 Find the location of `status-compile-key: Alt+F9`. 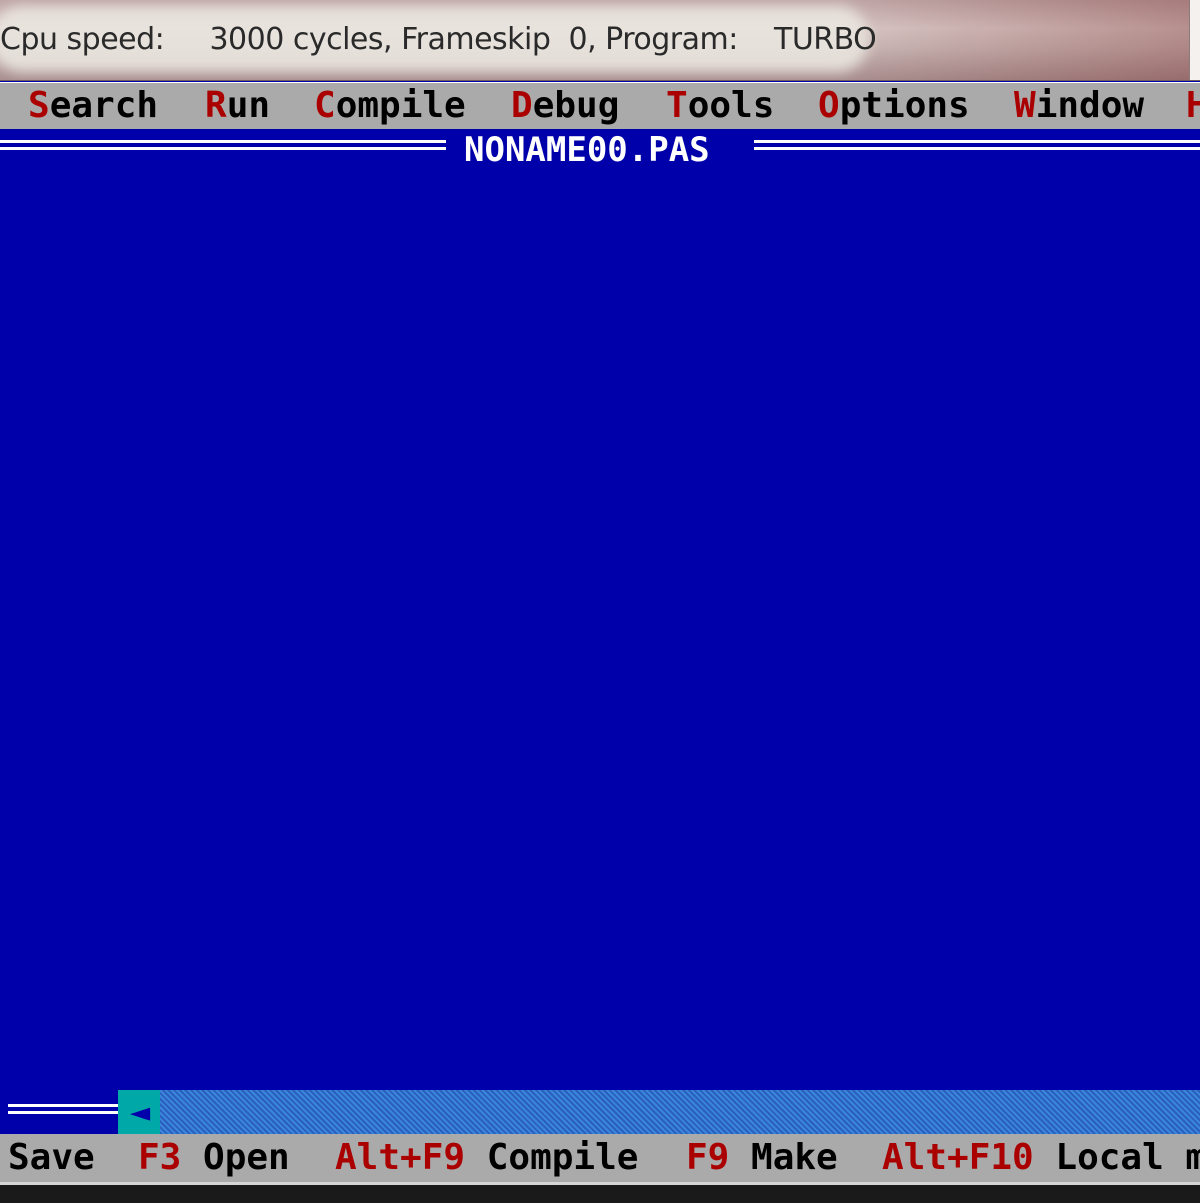

status-compile-key: Alt+F9 is located at coordinates (400, 1157).